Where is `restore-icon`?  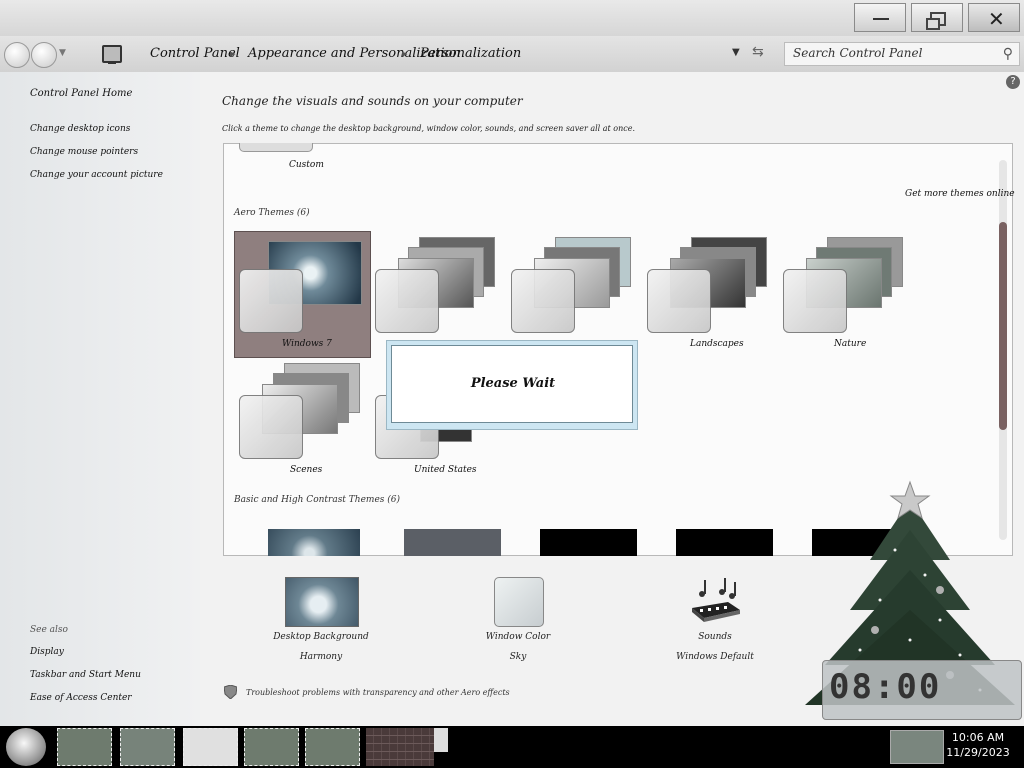
restore-icon is located at coordinates (936, 21).